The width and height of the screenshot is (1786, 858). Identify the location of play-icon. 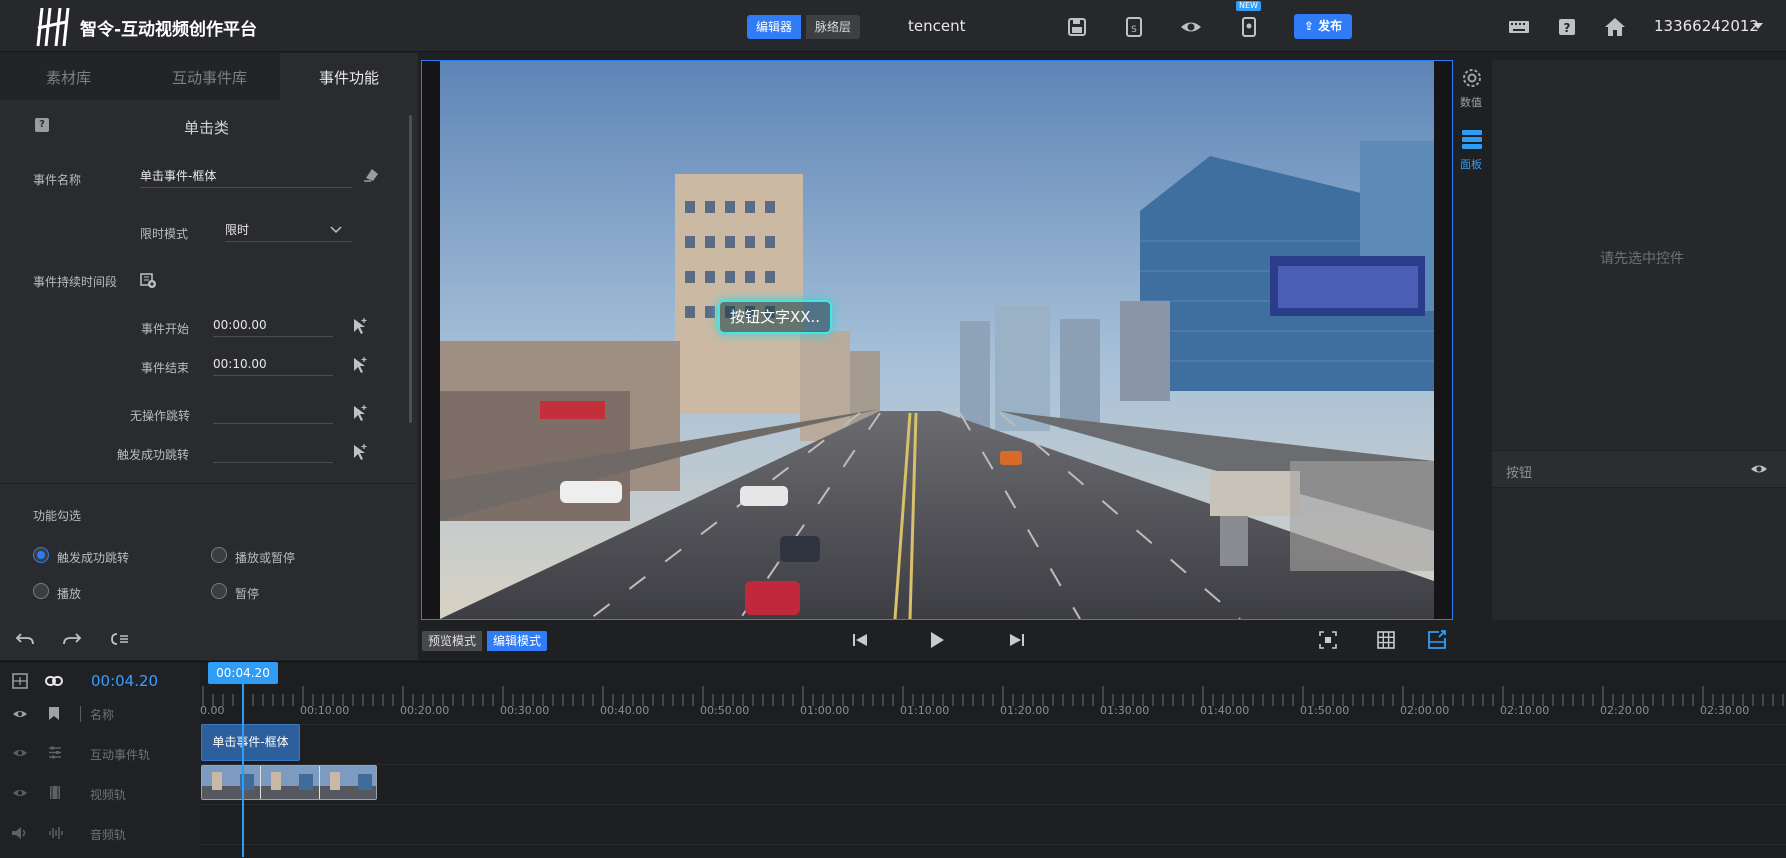
(937, 640).